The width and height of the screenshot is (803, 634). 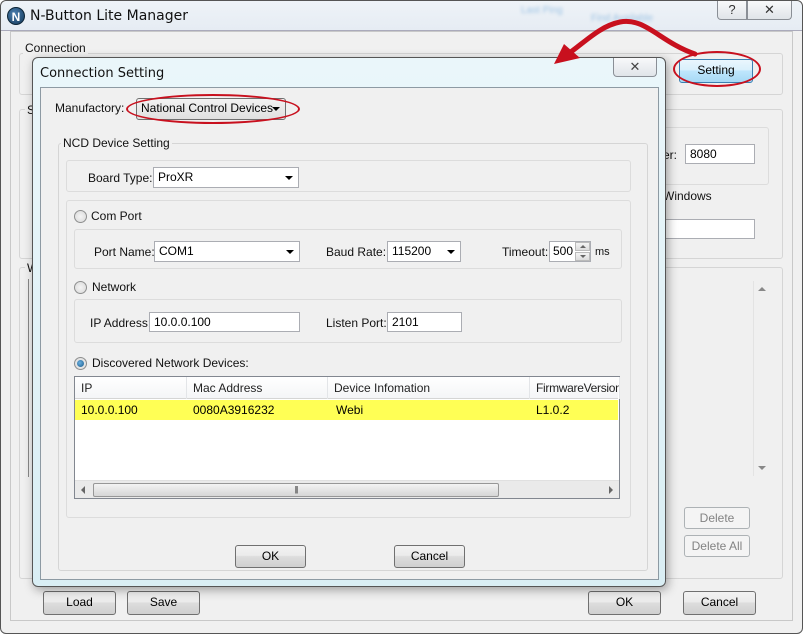 What do you see at coordinates (234, 410) in the screenshot?
I see `cell-mac: 0080A3916232` at bounding box center [234, 410].